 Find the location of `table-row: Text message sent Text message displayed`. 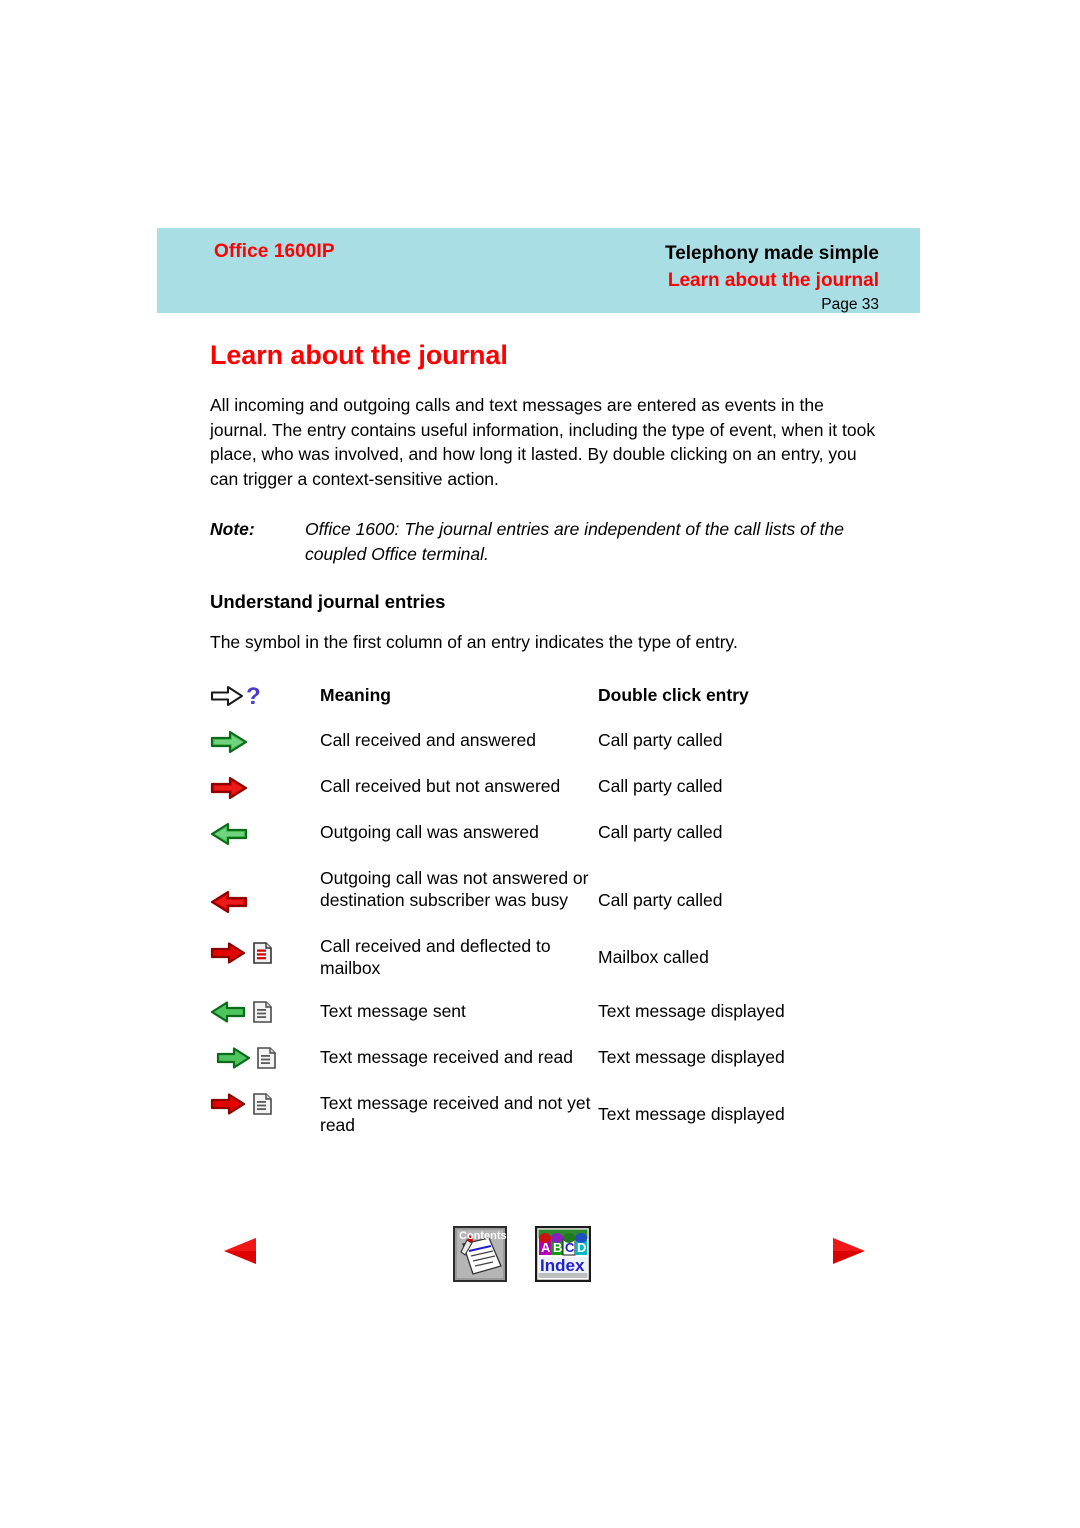

table-row: Text message sent Text message displayed is located at coordinates (560, 1023).